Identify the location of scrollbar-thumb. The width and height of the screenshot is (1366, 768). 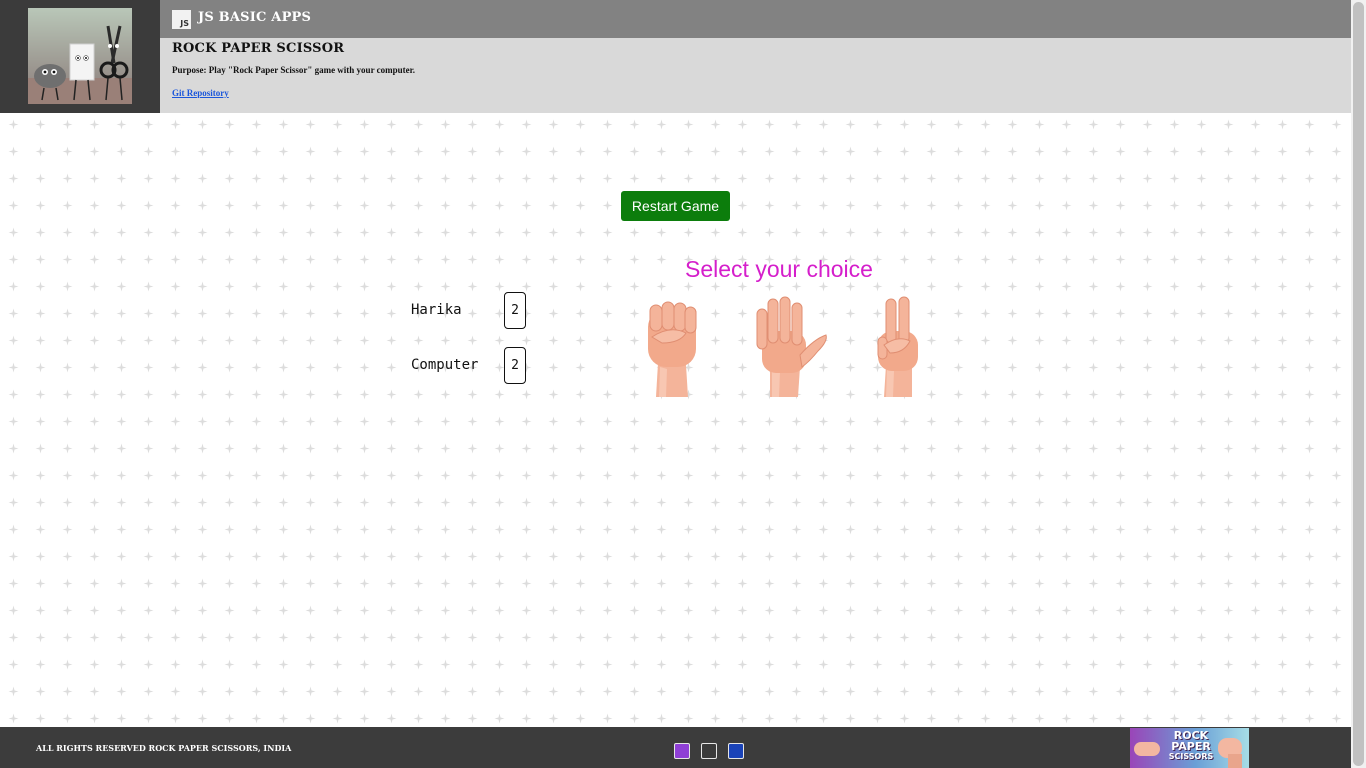
(1358, 384).